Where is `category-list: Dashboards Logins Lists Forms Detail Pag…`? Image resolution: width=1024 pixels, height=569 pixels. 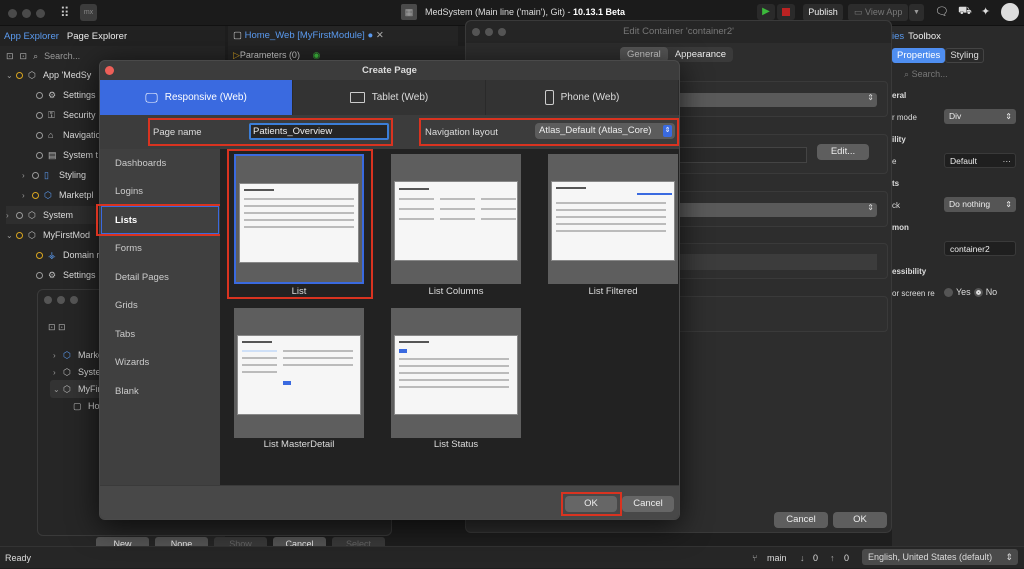
category-list: Dashboards Logins Lists Forms Detail Pag… is located at coordinates (159, 317).